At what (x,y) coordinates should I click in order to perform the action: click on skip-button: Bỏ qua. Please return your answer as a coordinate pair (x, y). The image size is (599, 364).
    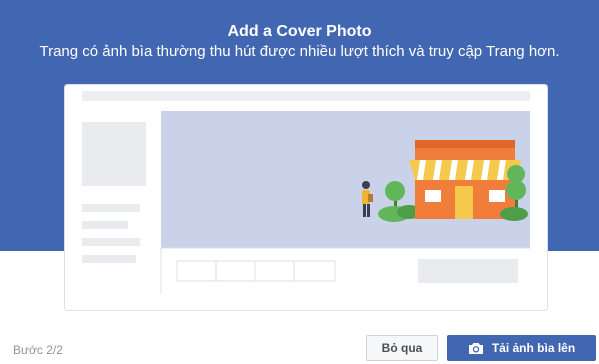
    Looking at the image, I should click on (402, 348).